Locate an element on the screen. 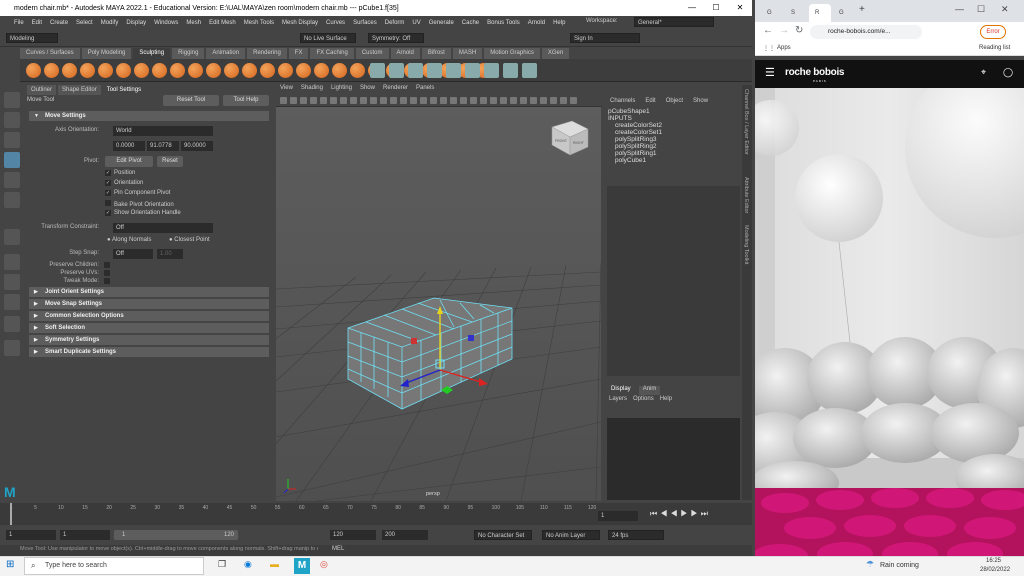 The image size is (1024, 576). viewport-menu-show: Show is located at coordinates (367, 90).